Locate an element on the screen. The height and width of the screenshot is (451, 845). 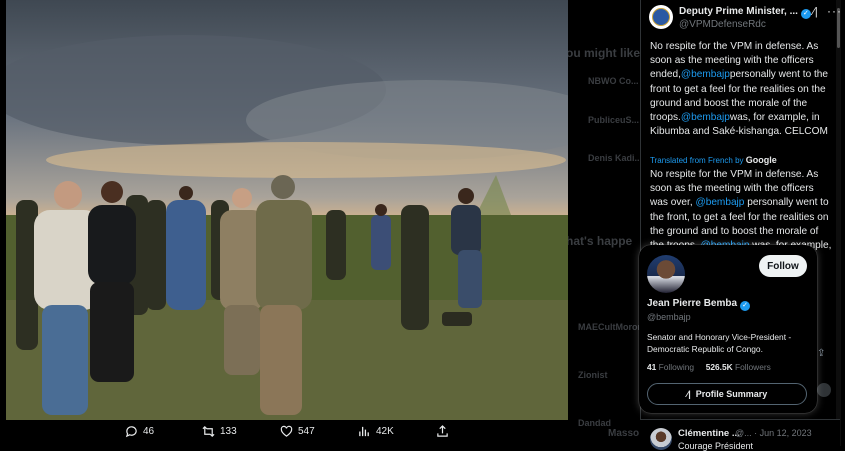
author-avatar is located at coordinates (661, 17).